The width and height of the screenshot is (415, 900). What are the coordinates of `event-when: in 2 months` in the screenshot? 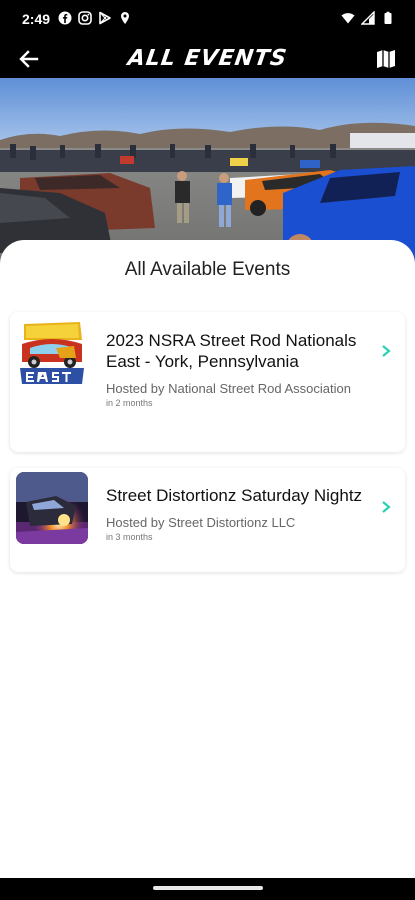 It's located at (129, 403).